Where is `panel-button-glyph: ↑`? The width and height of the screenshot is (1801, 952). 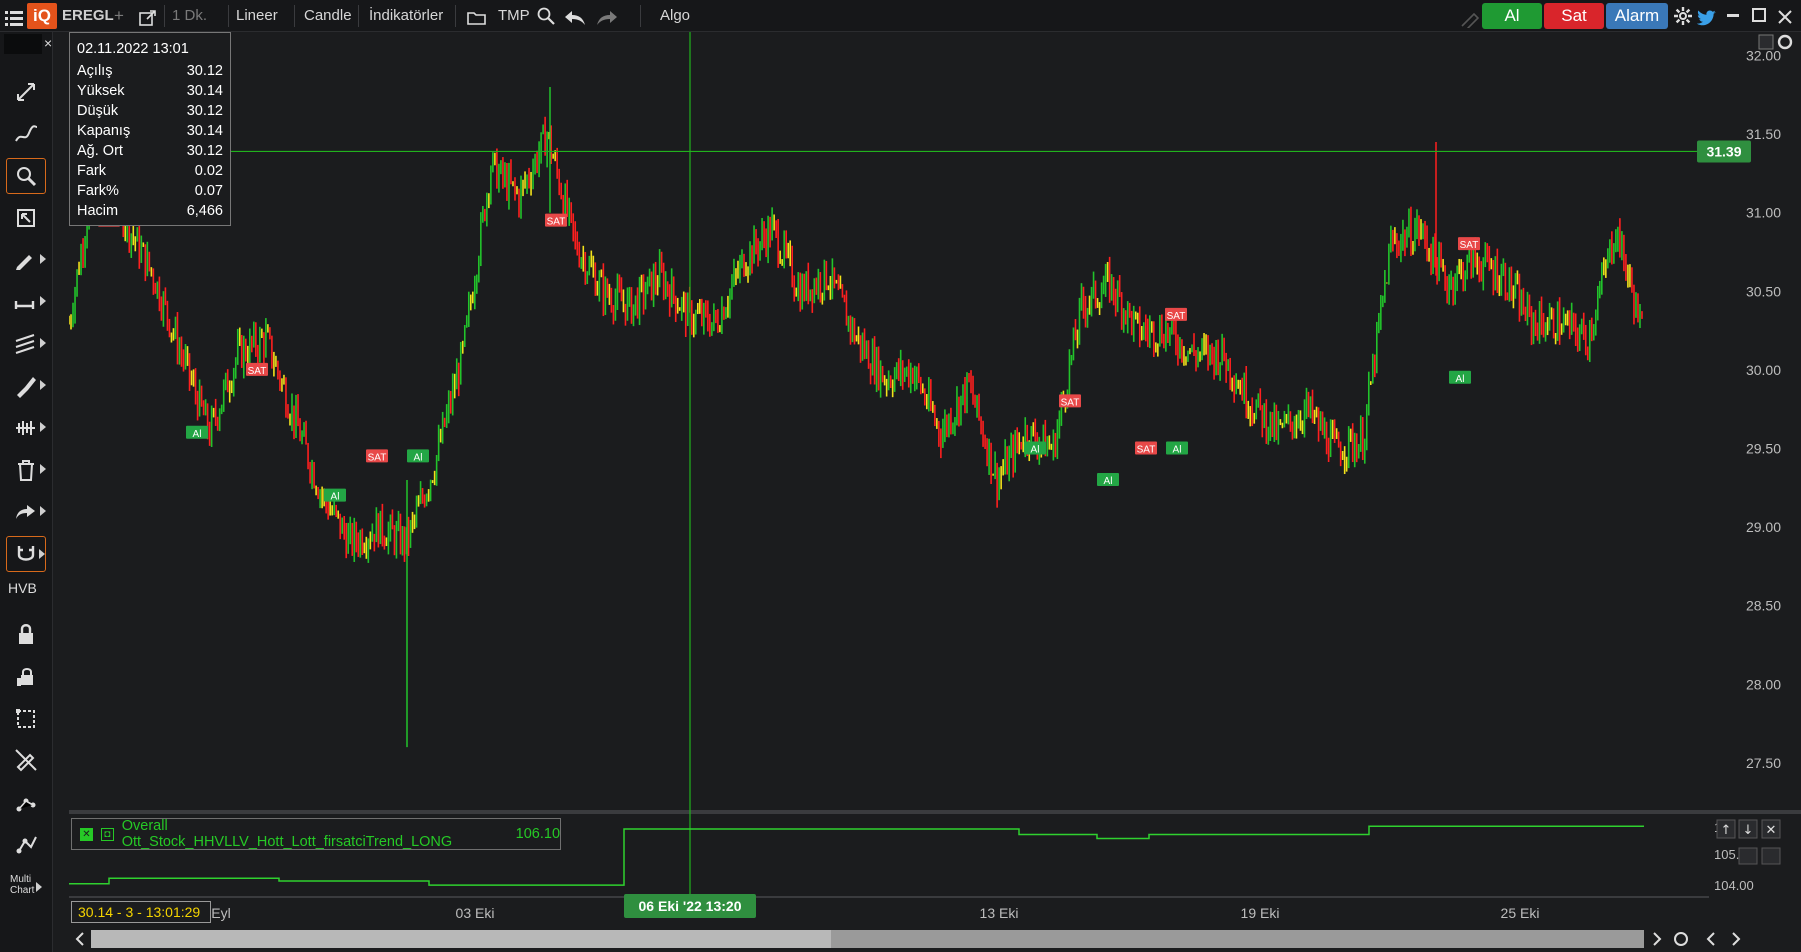
panel-button-glyph: ↑ is located at coordinates (1726, 830).